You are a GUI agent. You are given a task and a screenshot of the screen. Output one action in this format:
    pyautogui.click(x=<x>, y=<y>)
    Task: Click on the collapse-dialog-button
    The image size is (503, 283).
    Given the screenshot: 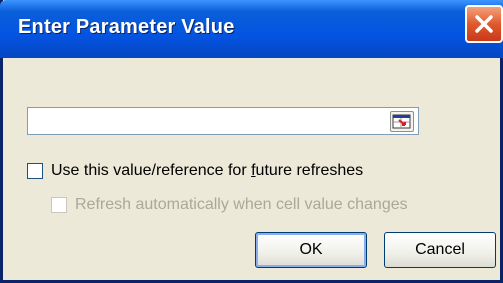 What is the action you would take?
    pyautogui.click(x=402, y=121)
    